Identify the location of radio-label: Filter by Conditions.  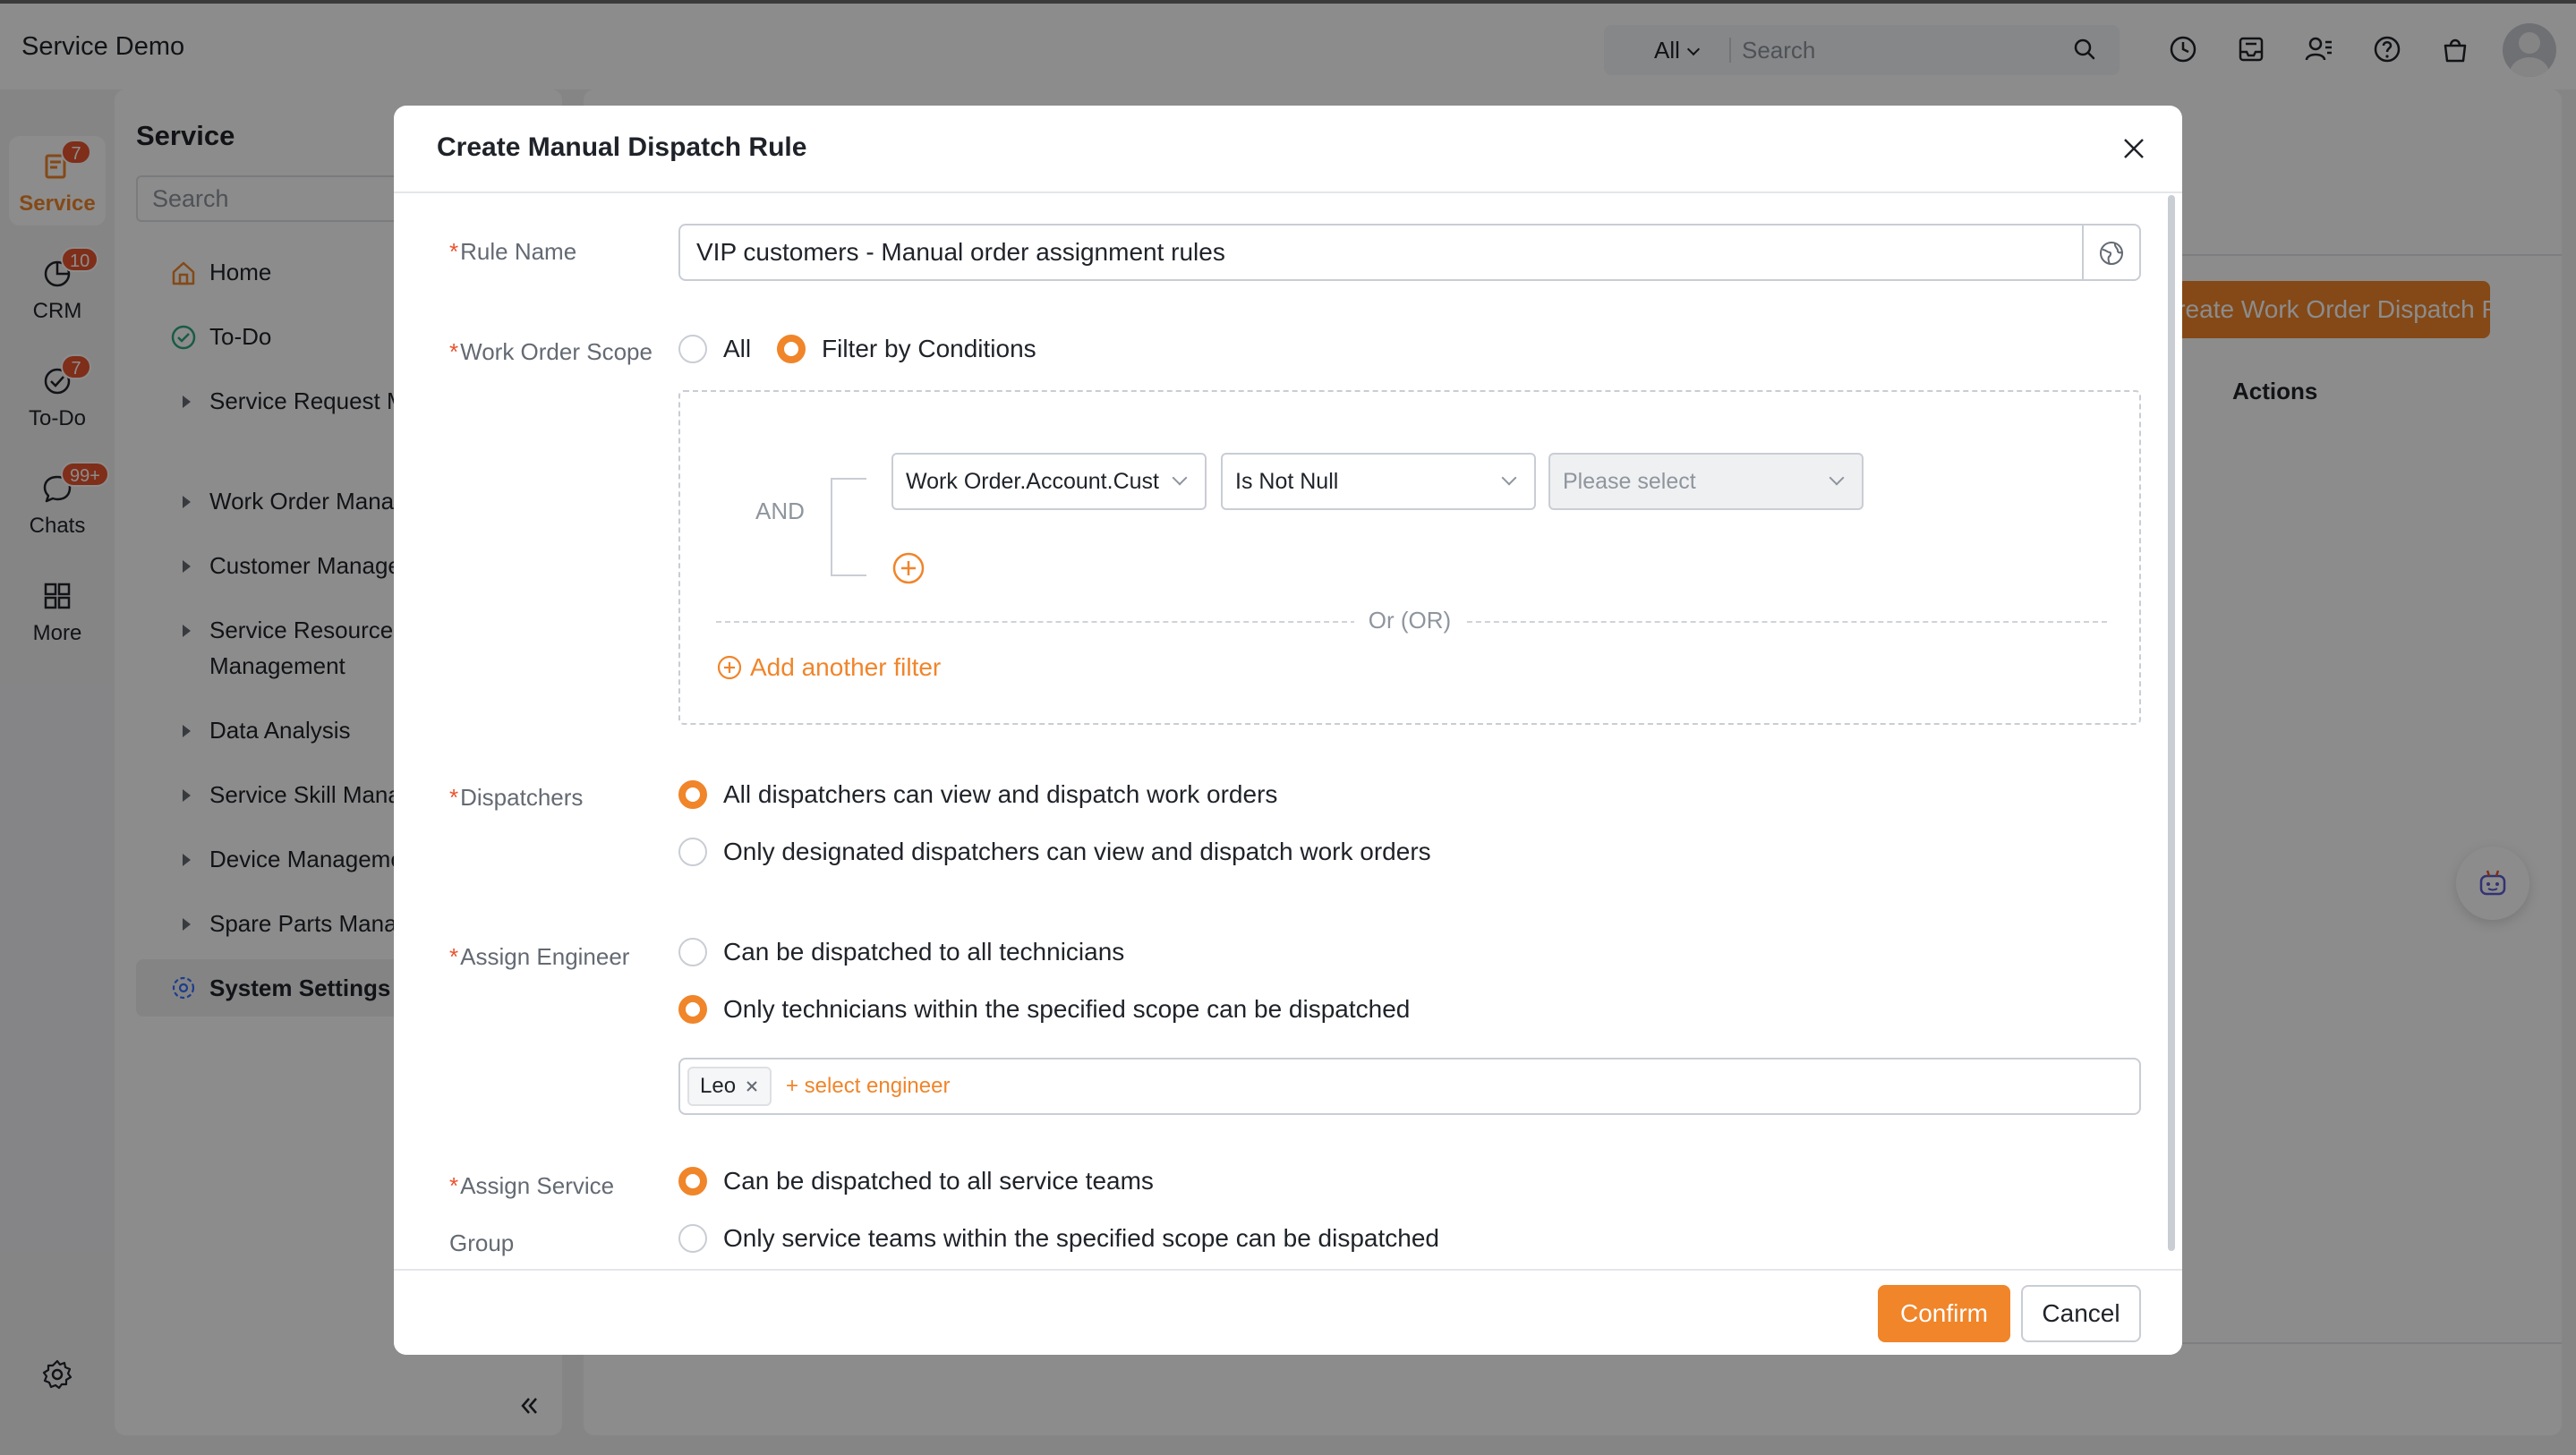
(929, 348).